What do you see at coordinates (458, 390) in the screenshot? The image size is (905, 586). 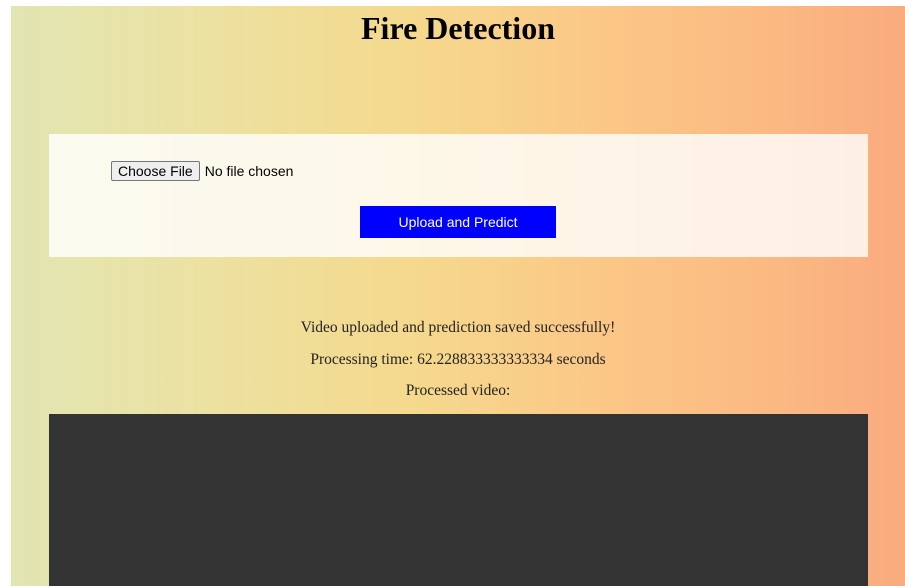 I see `processed-video-label: Processed video:` at bounding box center [458, 390].